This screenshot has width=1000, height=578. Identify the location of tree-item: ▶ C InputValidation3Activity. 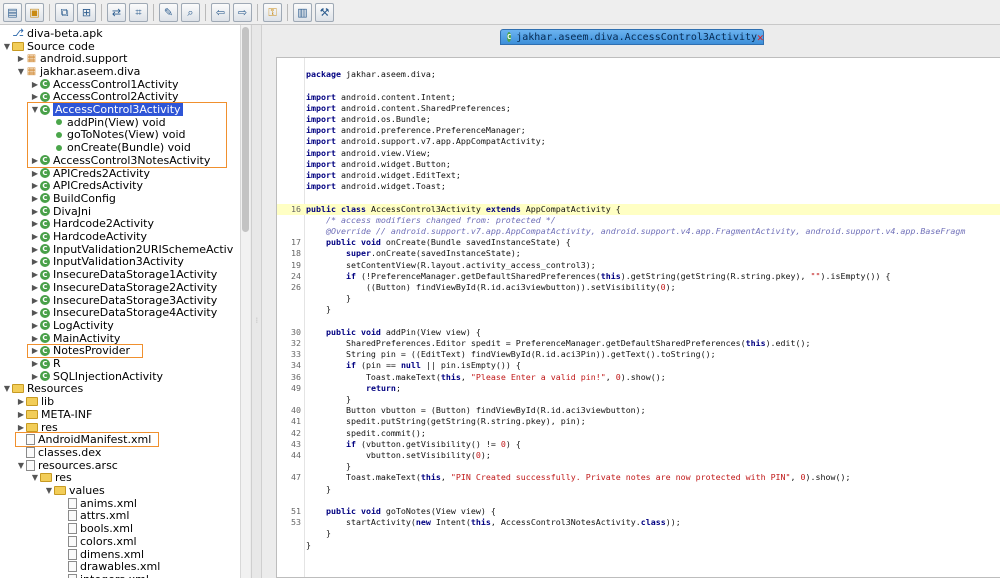
(120, 261).